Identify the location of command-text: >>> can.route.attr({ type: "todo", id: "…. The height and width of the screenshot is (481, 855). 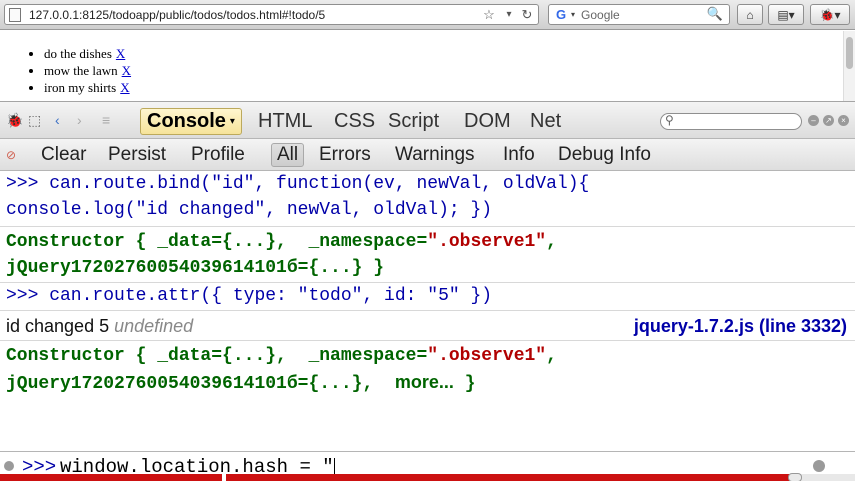
(249, 296).